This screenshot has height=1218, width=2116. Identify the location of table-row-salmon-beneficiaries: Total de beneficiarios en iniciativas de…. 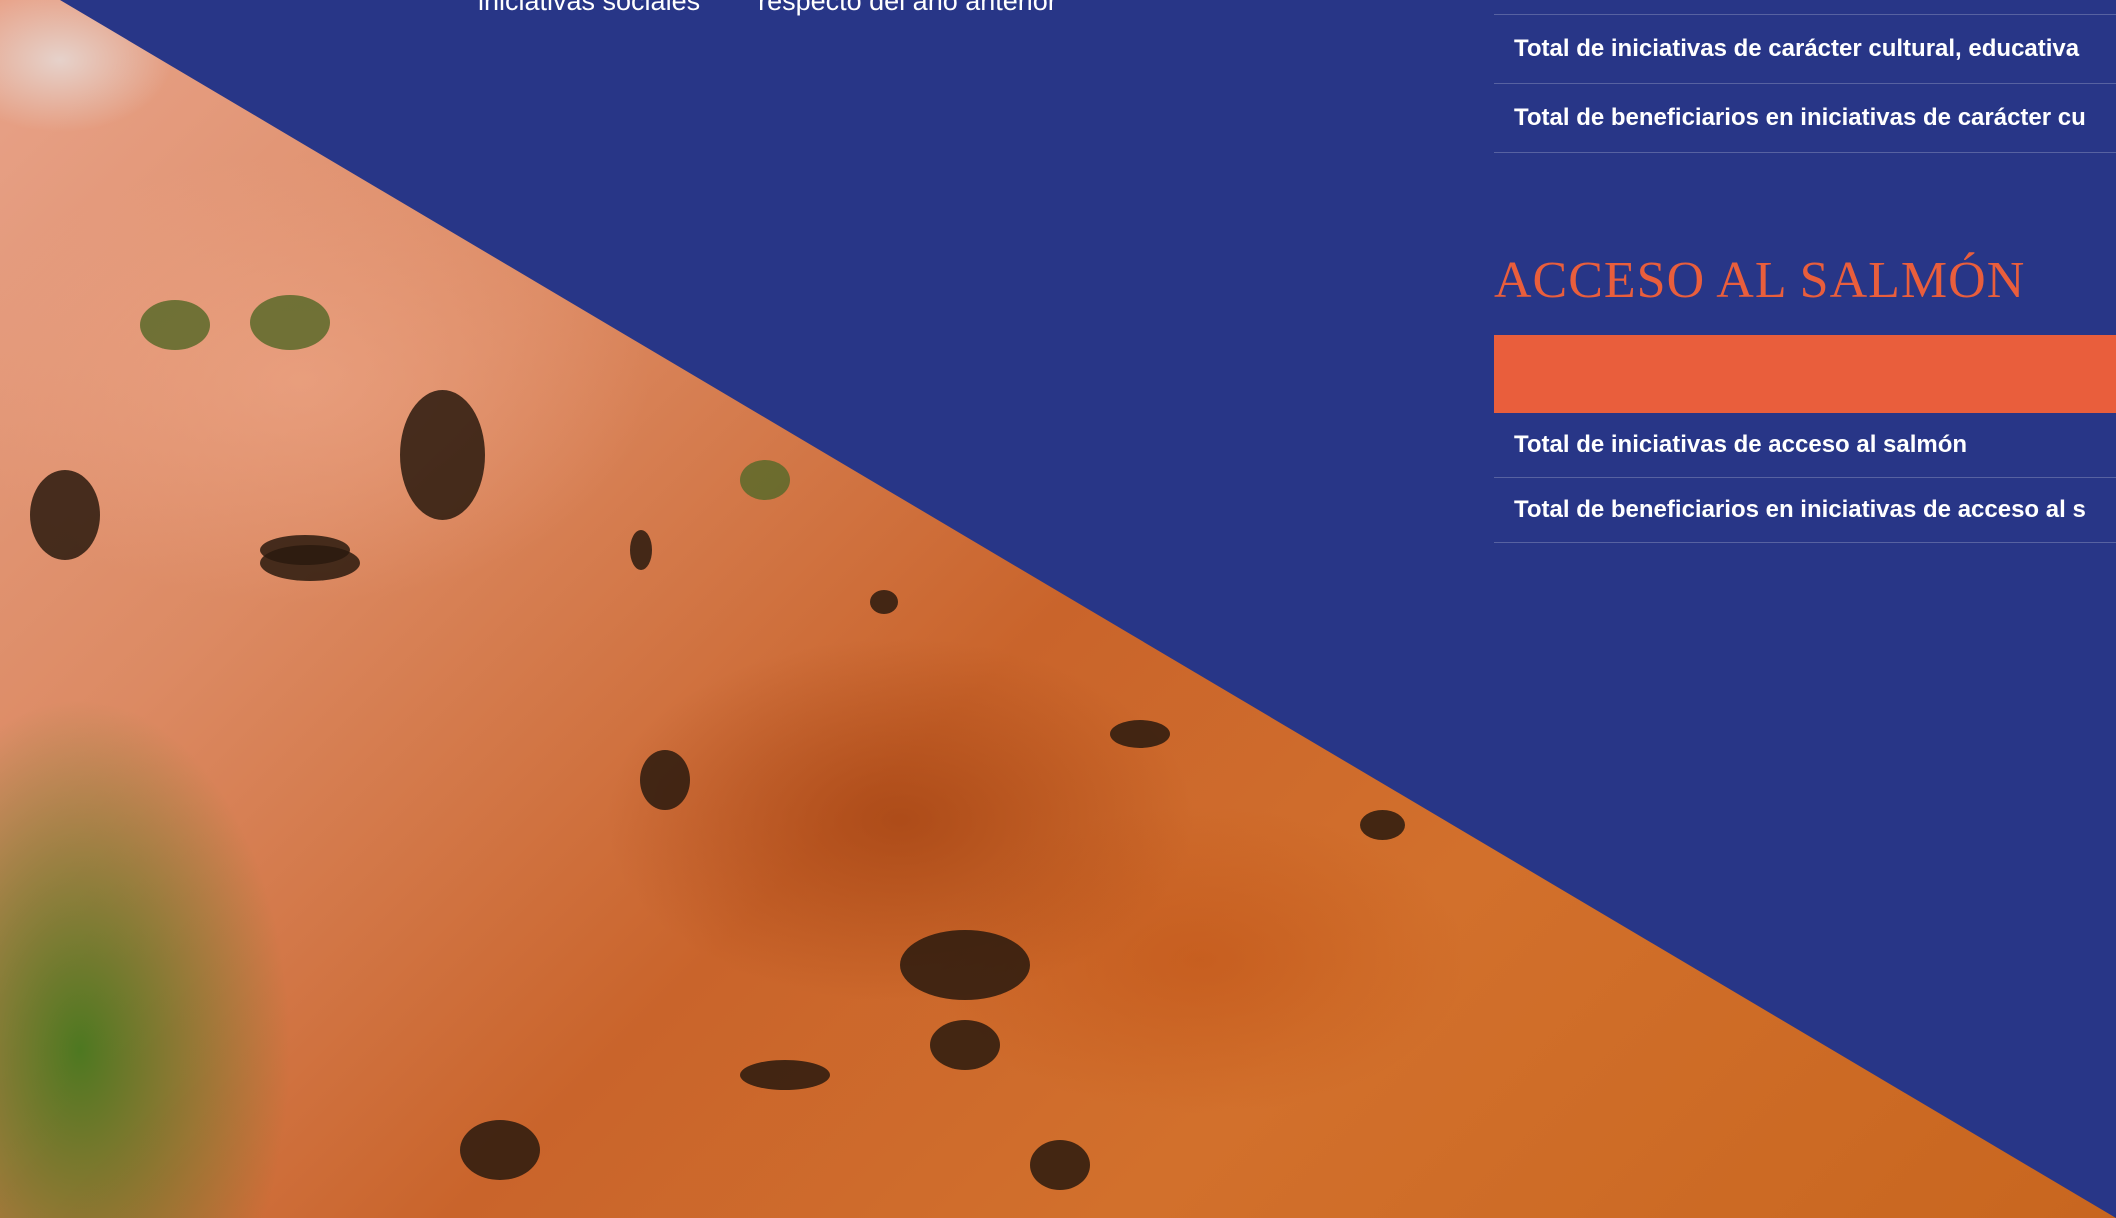
(1805, 510).